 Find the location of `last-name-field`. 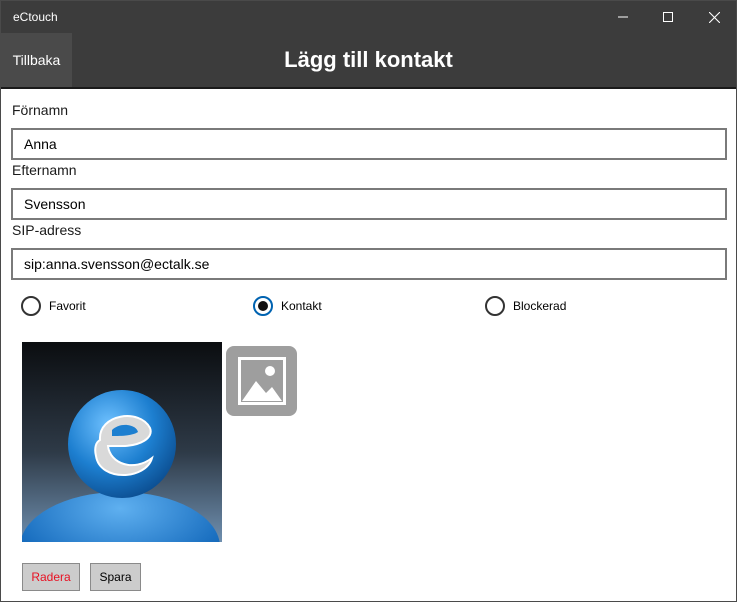

last-name-field is located at coordinates (369, 204).